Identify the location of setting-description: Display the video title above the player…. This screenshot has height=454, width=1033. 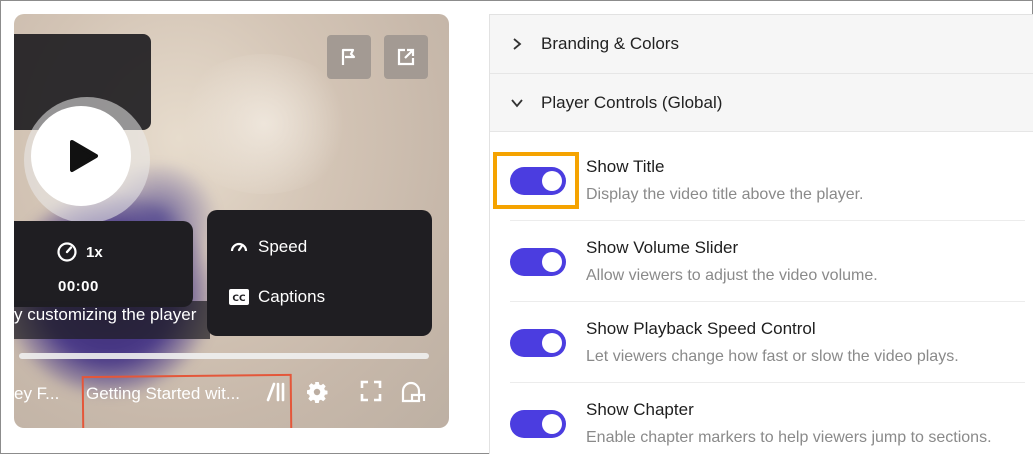
(725, 194).